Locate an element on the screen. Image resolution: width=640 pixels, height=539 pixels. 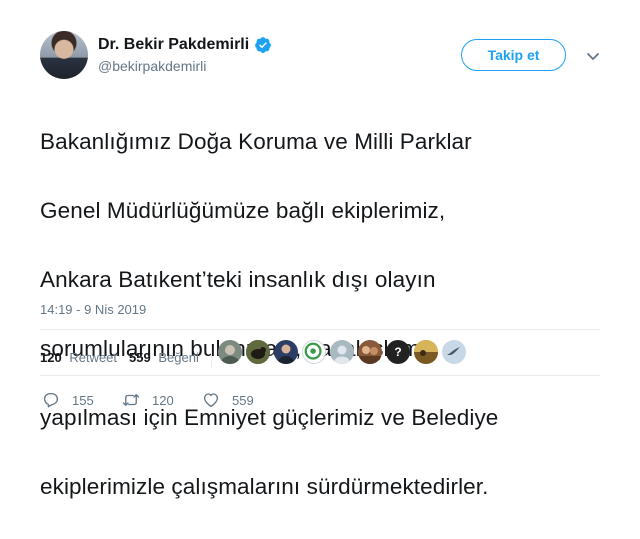
verified-badge-icon is located at coordinates (263, 45).